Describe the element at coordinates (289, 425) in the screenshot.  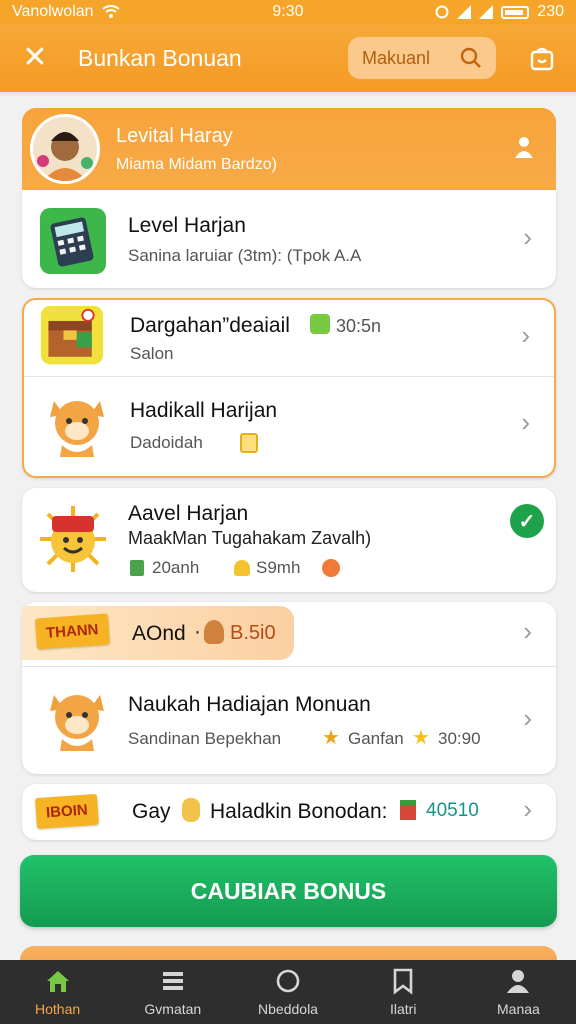
I see `list-item: Hadikall Harijan Dadoidah ›` at that location.